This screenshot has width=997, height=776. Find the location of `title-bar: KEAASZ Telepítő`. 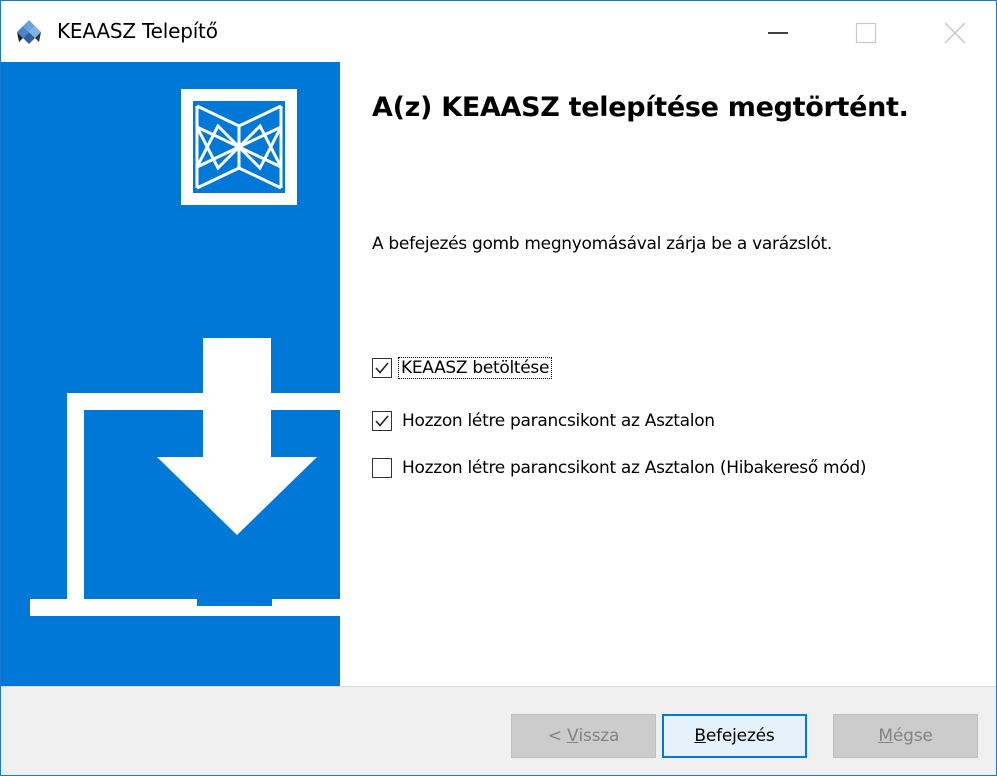

title-bar: KEAASZ Telepítő is located at coordinates (498, 31).